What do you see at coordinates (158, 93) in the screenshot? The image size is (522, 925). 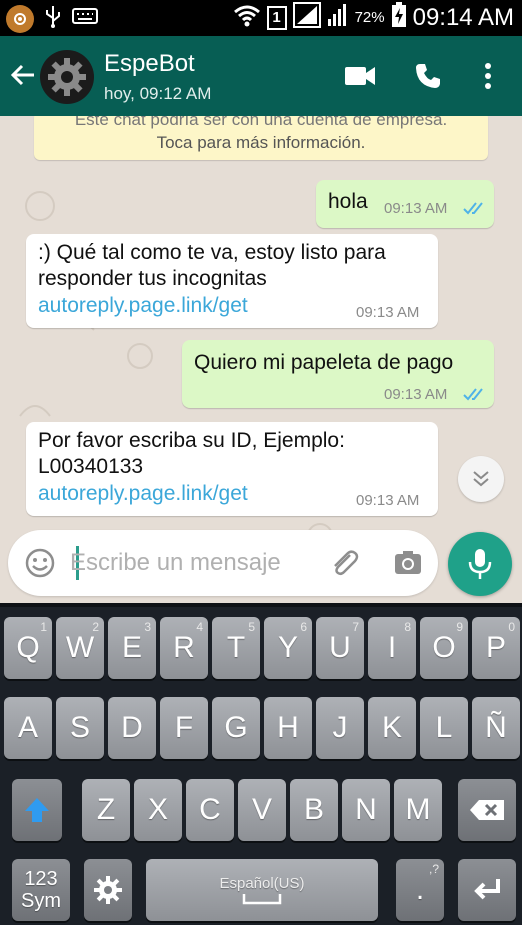 I see `last-seen: hoy, 09:12 AM` at bounding box center [158, 93].